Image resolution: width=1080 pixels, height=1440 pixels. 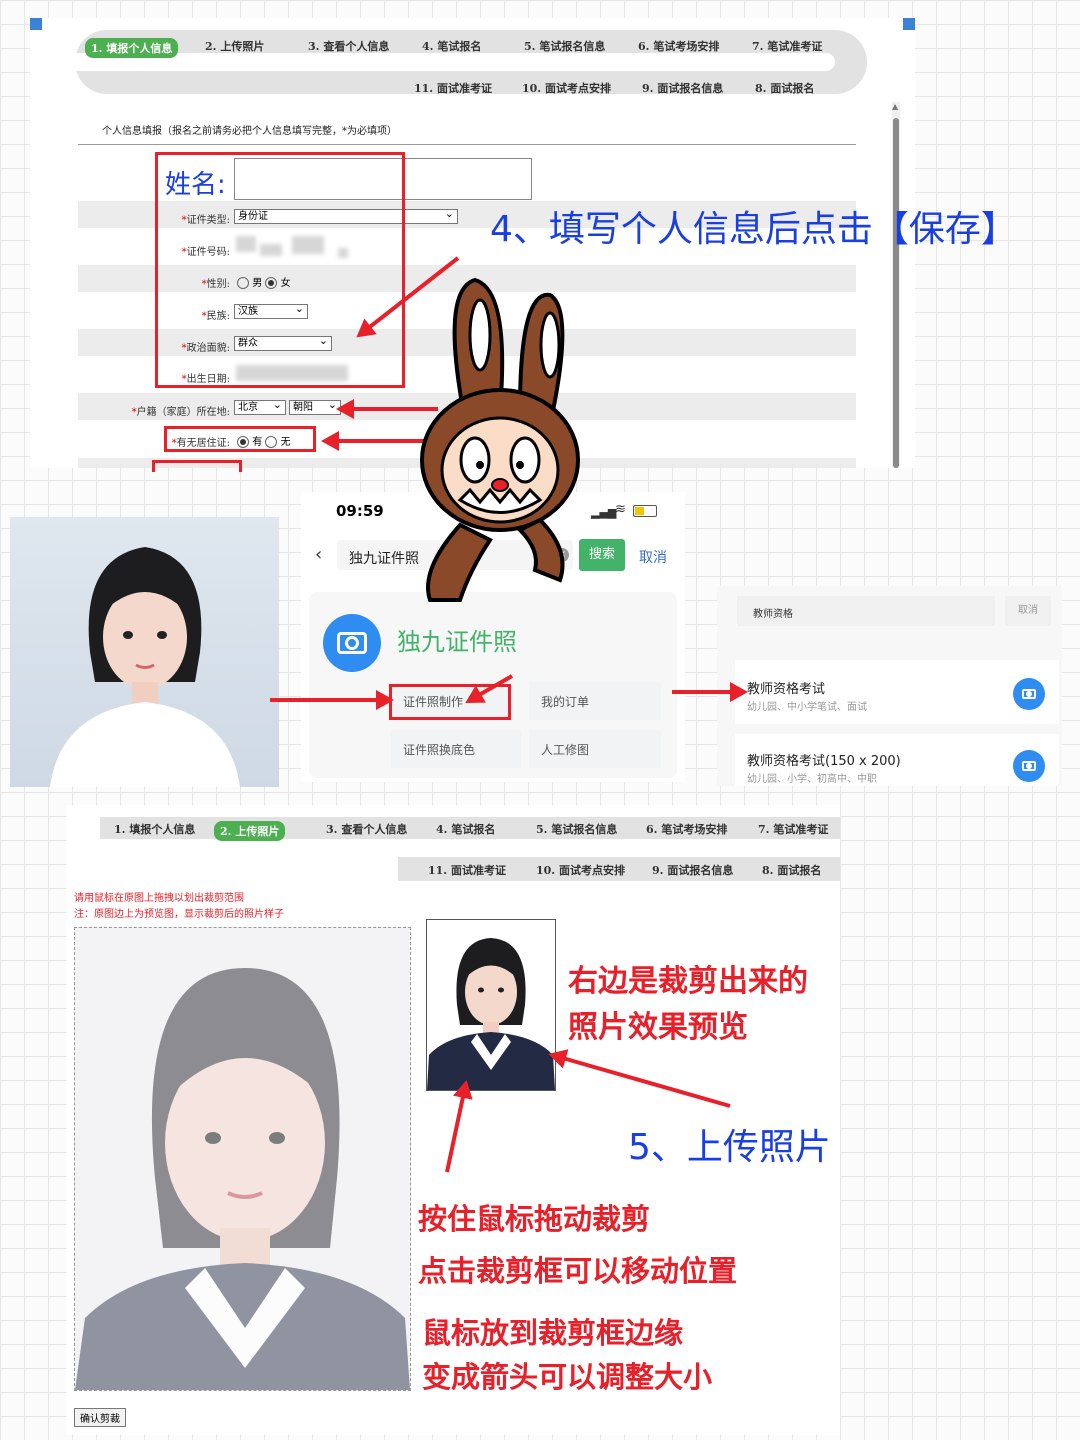 What do you see at coordinates (249, 131) in the screenshot?
I see `section-title: 个人信息填报（报名之前请务必把个人信息填写完整，*为必填项）` at bounding box center [249, 131].